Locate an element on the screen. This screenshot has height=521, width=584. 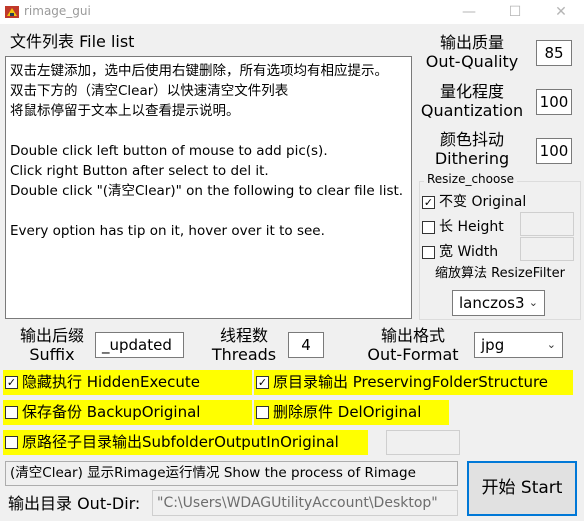
resize-filter-value: lanczos3 is located at coordinates (492, 303).